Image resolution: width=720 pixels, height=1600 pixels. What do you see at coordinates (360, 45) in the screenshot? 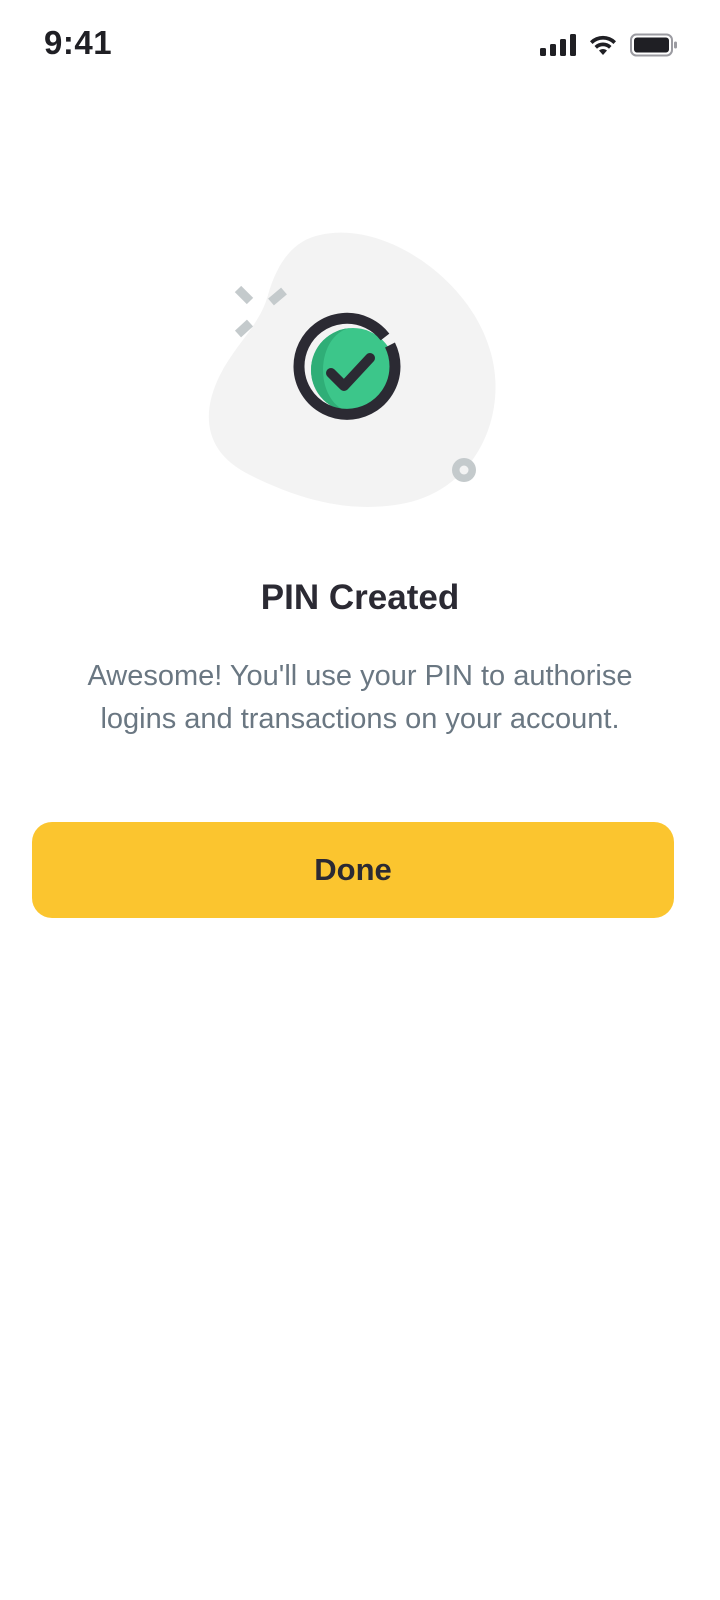
I see `status-bar: 9:41` at bounding box center [360, 45].